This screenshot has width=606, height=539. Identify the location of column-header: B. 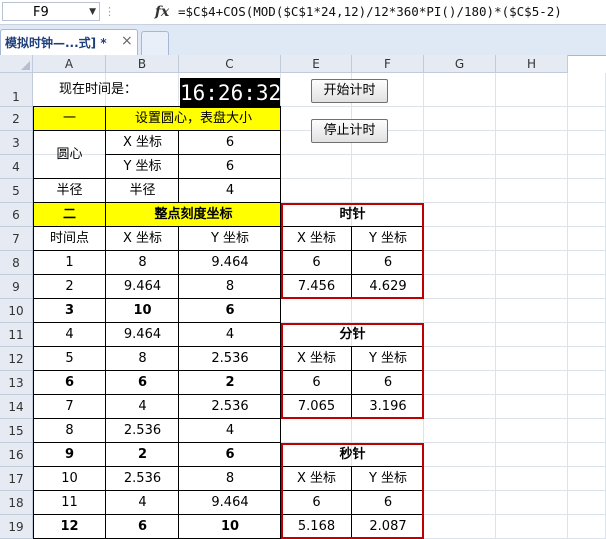
(142, 64).